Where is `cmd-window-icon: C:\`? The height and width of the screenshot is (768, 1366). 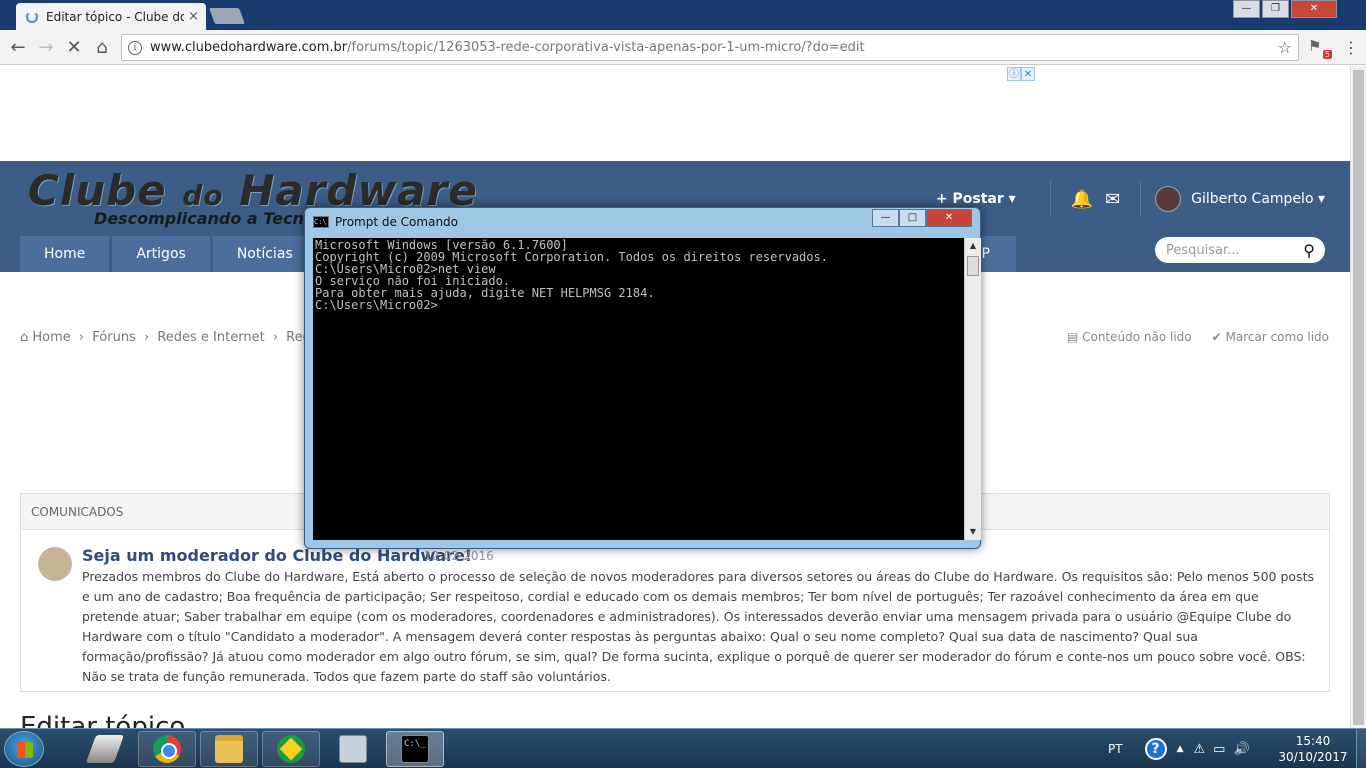
cmd-window-icon: C:\ is located at coordinates (321, 222).